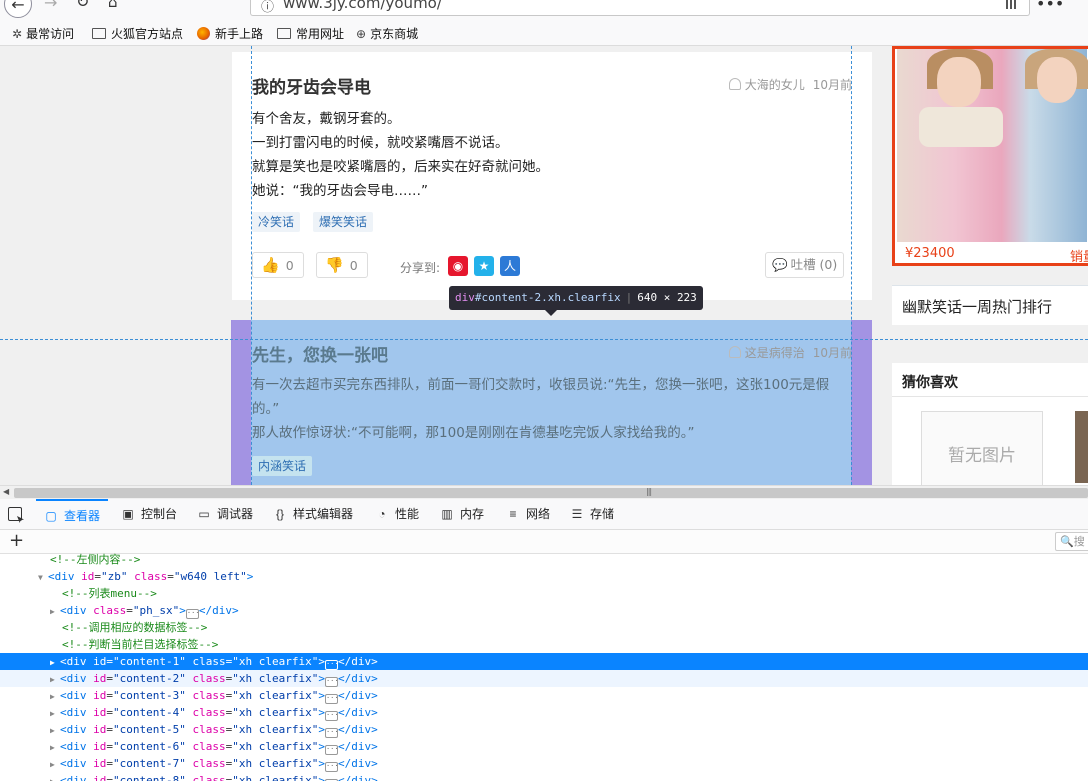  Describe the element at coordinates (462, 514) in the screenshot. I see `tab-memory: ▥ 内存` at that location.